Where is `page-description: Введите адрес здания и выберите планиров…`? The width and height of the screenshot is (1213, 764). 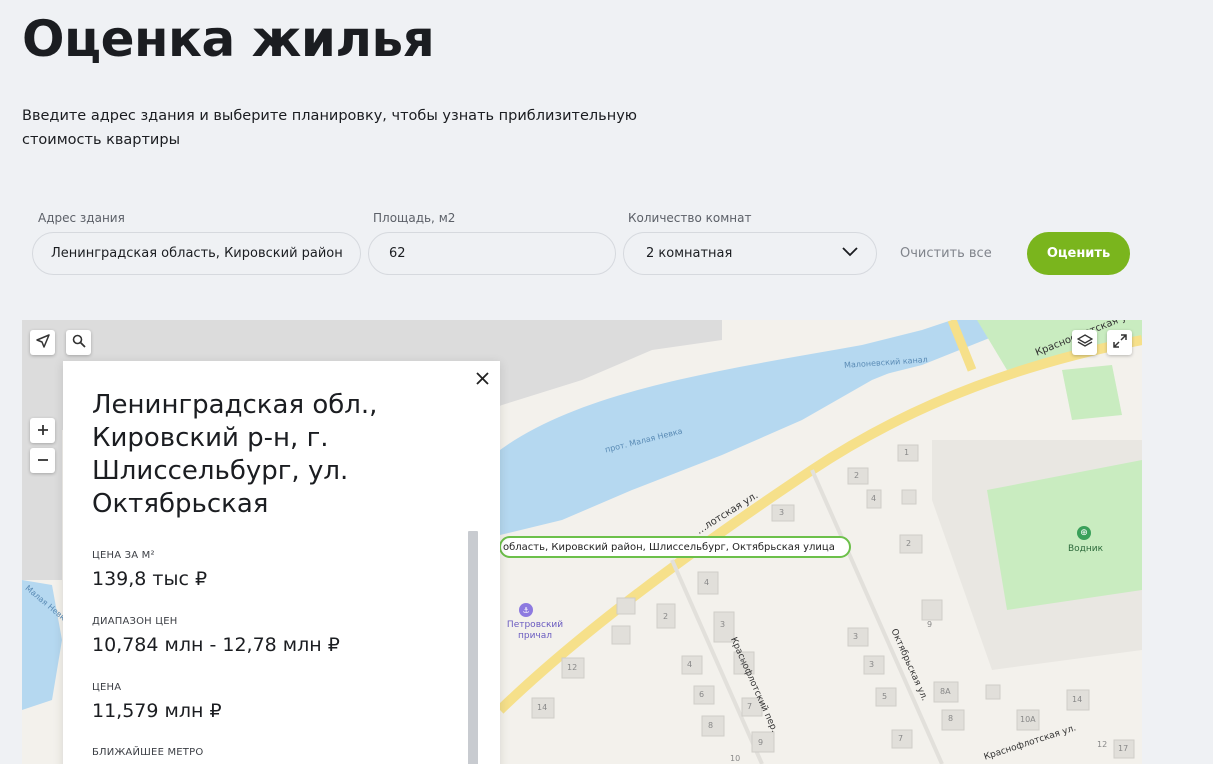 page-description: Введите адрес здания и выберите планиров… is located at coordinates (329, 128).